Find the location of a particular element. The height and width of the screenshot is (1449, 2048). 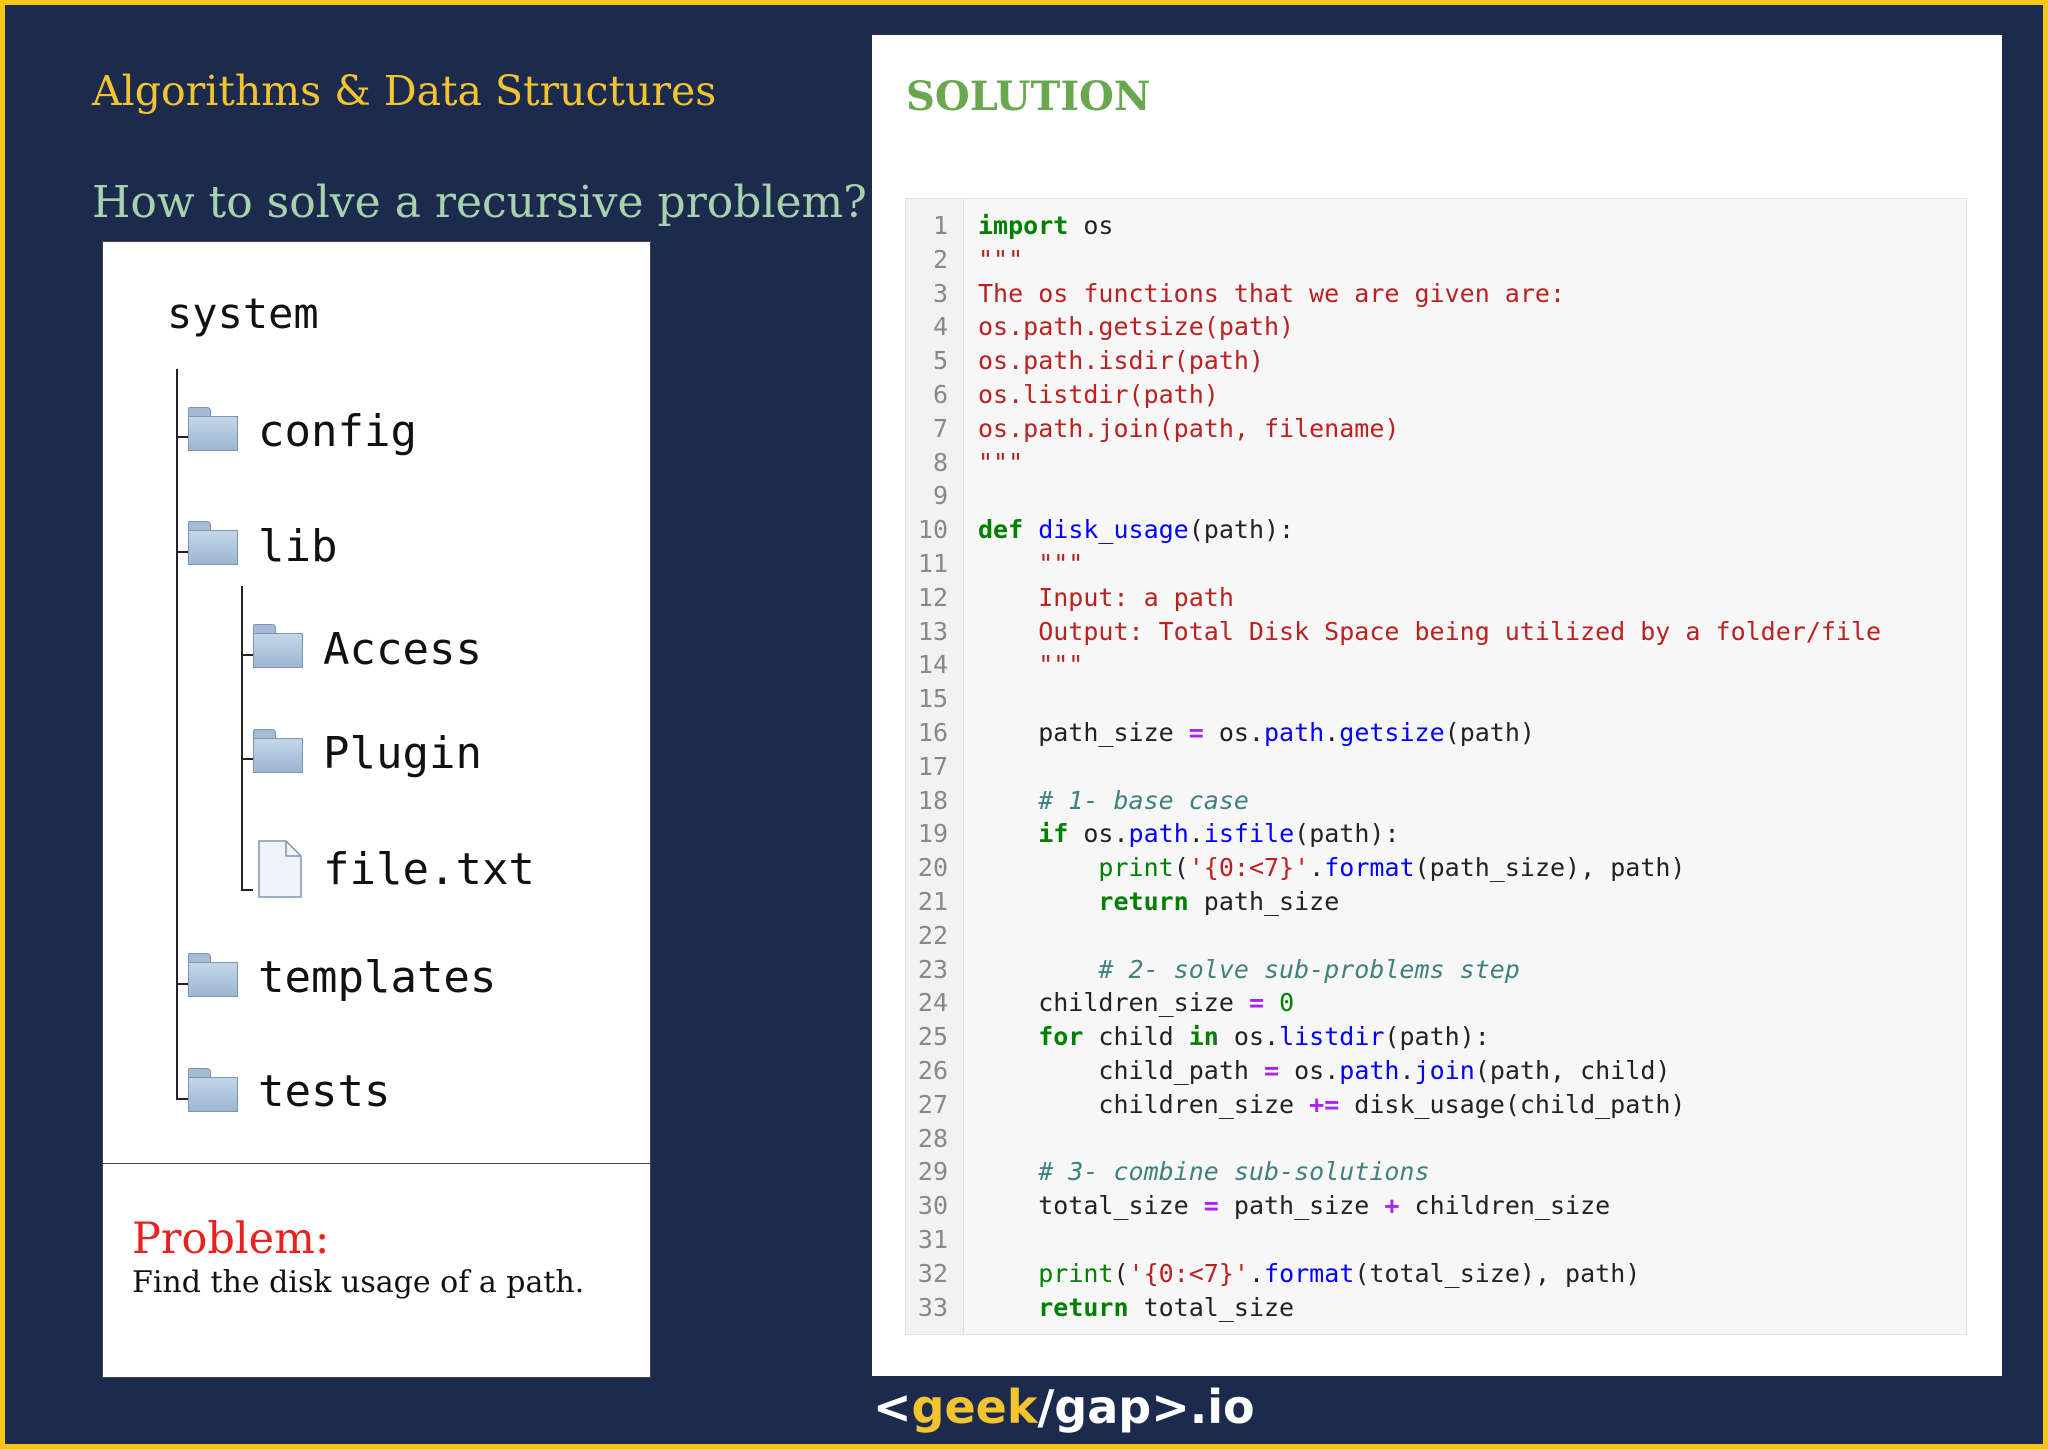

logo-geek: geek is located at coordinates (974, 1407).